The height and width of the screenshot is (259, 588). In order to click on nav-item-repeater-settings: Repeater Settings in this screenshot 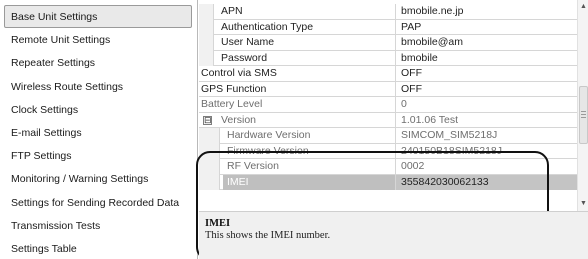, I will do `click(98, 62)`.